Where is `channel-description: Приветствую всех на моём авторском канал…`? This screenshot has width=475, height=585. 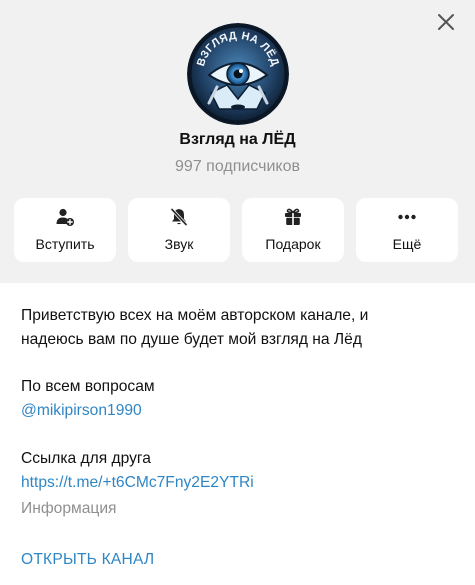
channel-description: Приветствую всех на моём авторском канал… is located at coordinates (241, 328).